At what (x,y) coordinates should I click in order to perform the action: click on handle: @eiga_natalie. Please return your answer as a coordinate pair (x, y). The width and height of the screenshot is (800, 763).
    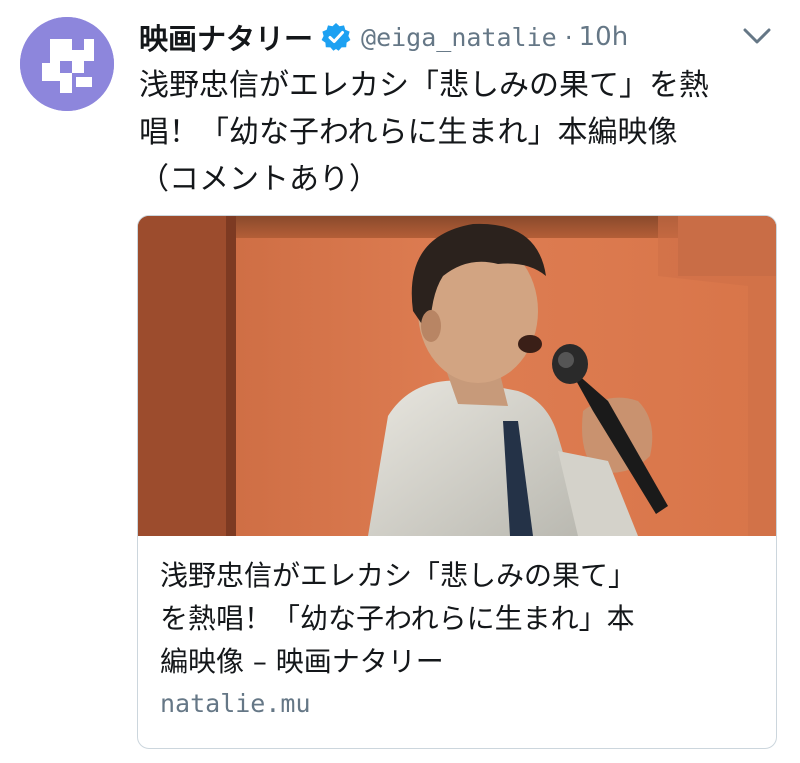
    Looking at the image, I should click on (459, 37).